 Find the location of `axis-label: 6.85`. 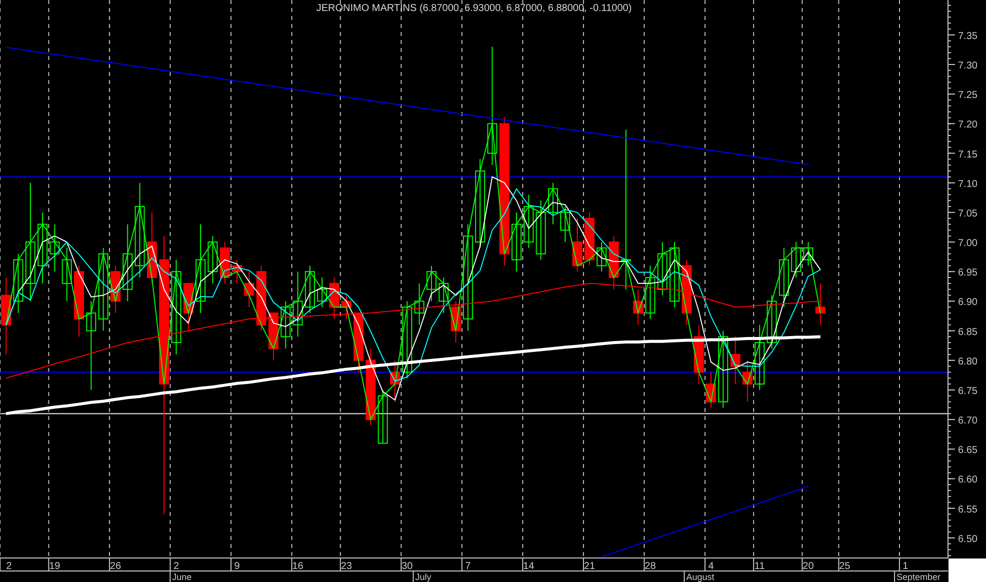

axis-label: 6.85 is located at coordinates (968, 332).